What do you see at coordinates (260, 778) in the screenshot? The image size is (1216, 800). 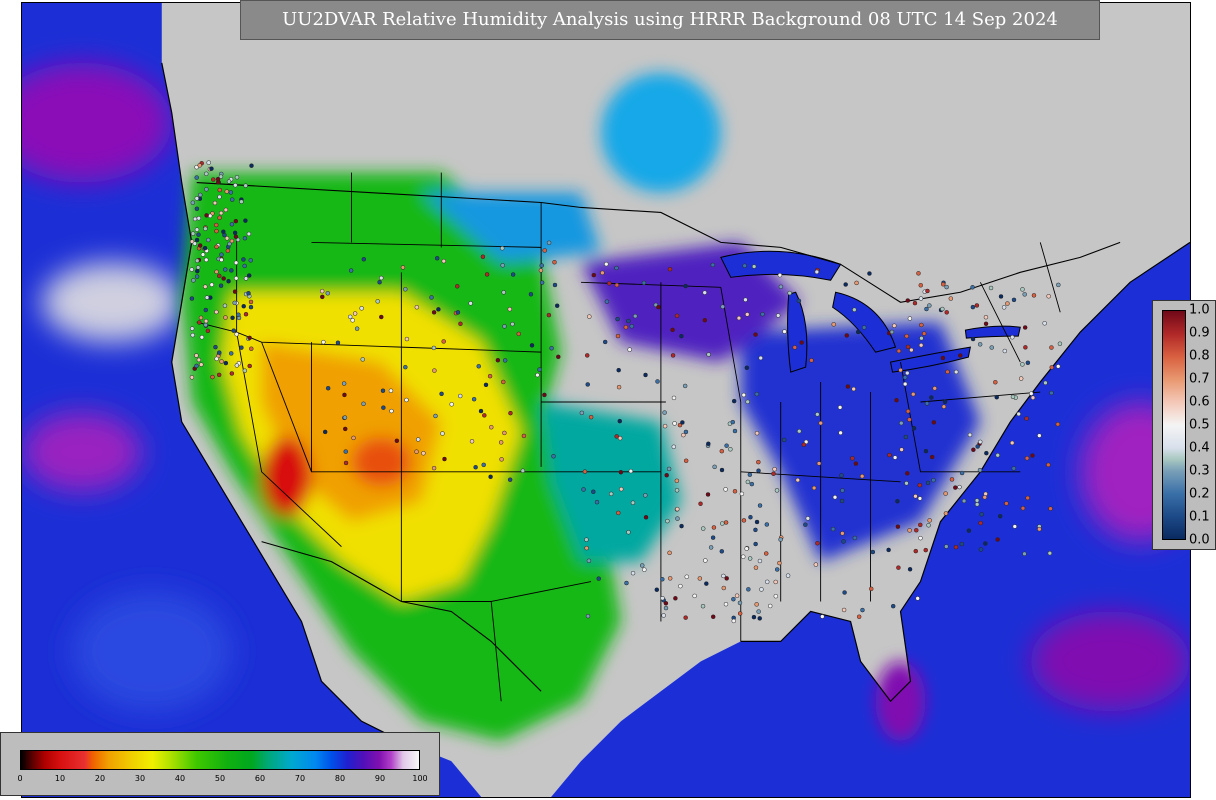 I see `rh-tick-label: 60` at bounding box center [260, 778].